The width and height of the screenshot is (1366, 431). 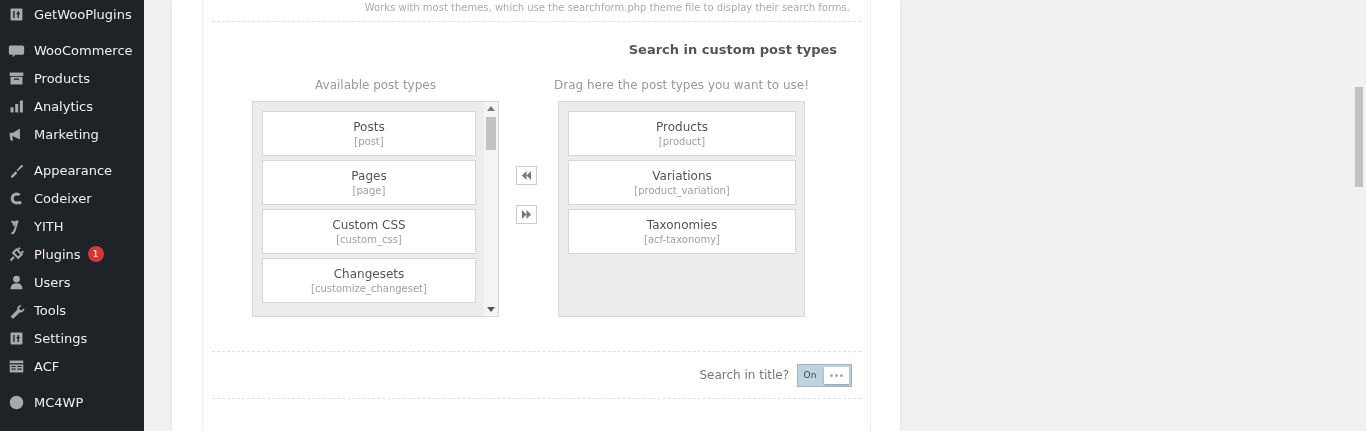 I want to click on menu-label: Codeixer, so click(x=63, y=198).